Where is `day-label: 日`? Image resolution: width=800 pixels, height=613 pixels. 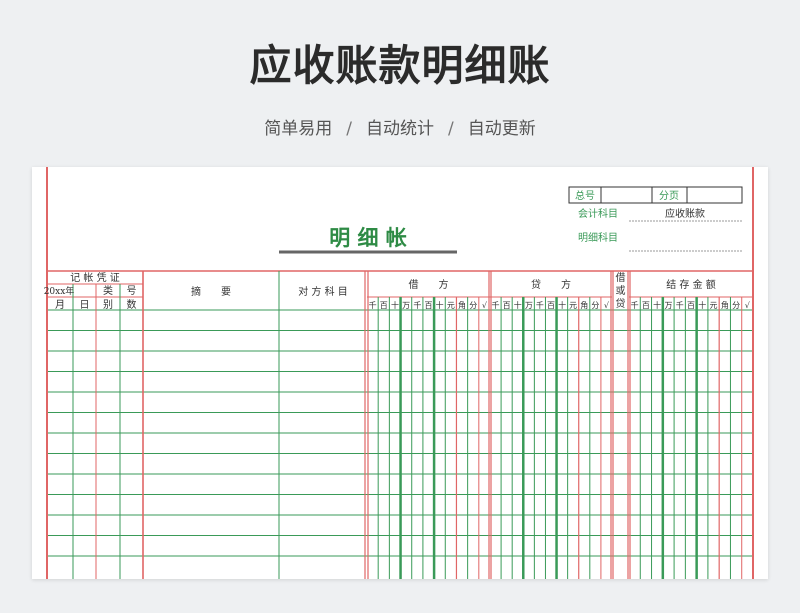 day-label: 日 is located at coordinates (85, 305).